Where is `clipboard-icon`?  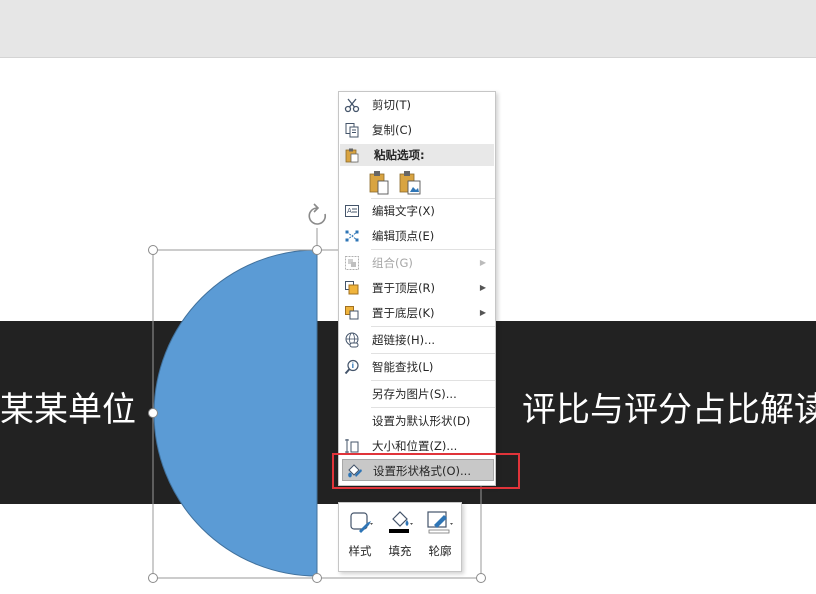 clipboard-icon is located at coordinates (352, 155).